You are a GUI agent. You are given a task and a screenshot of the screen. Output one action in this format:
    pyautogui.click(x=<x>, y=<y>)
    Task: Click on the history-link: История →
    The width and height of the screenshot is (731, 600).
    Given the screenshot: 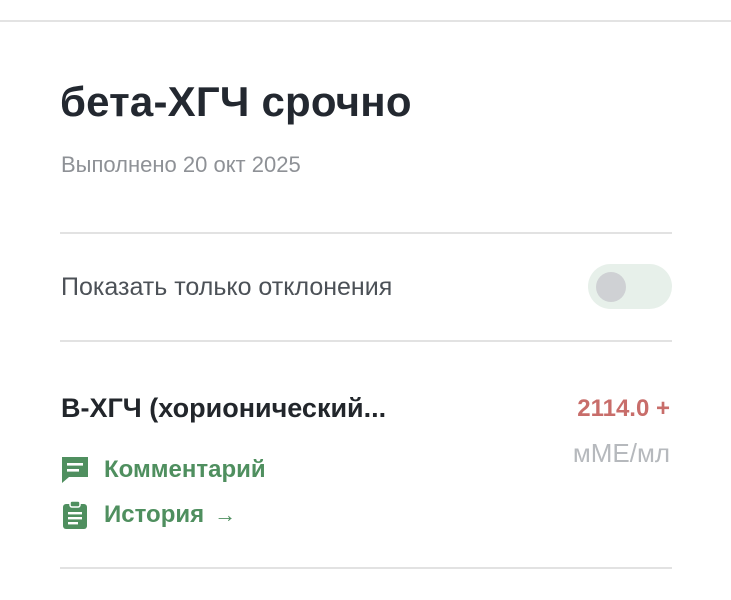 What is the action you would take?
    pyautogui.click(x=148, y=515)
    